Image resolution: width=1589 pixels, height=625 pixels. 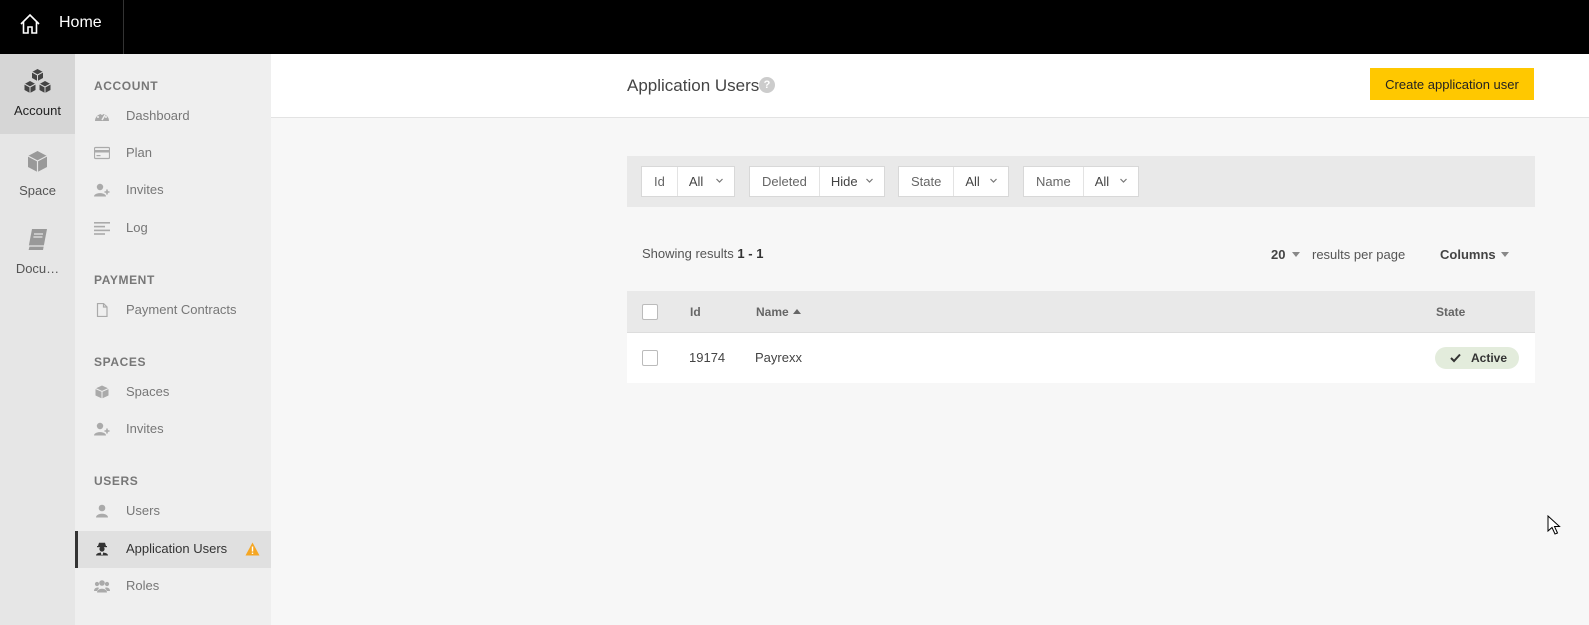 I want to click on cubes-icon, so click(x=37, y=81).